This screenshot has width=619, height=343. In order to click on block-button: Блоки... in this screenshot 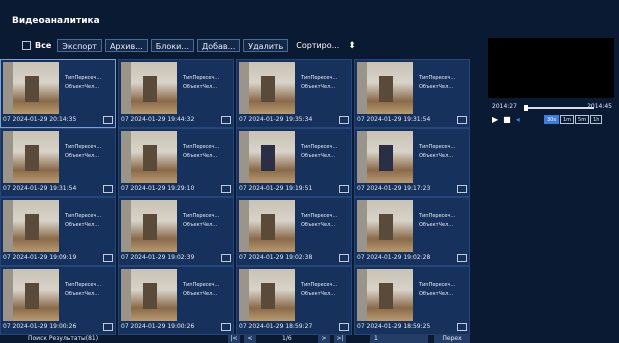, I will do `click(172, 45)`.